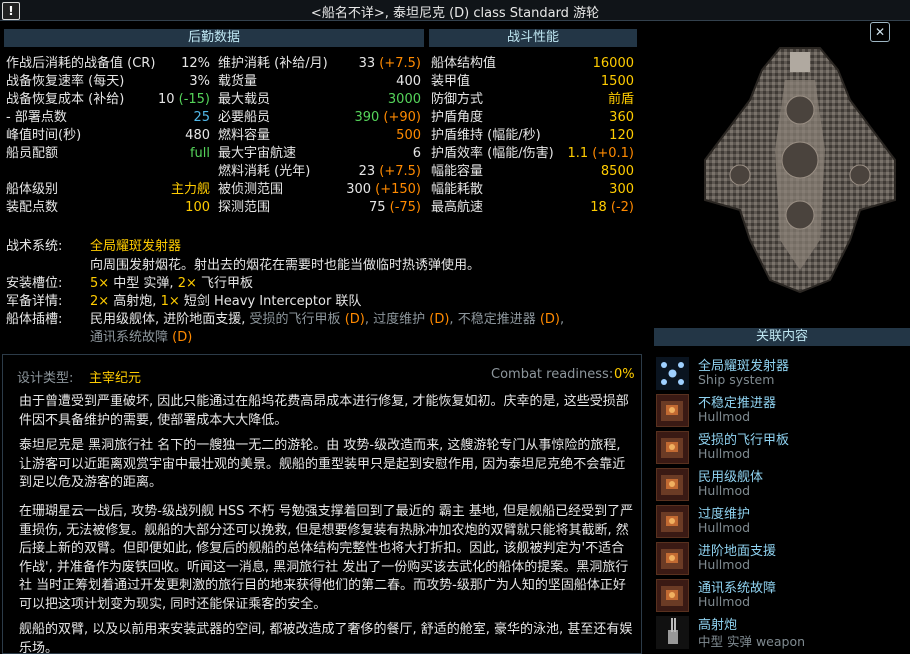  What do you see at coordinates (783, 521) in the screenshot?
I see `related-item: 过度维护 Hullmod` at bounding box center [783, 521].